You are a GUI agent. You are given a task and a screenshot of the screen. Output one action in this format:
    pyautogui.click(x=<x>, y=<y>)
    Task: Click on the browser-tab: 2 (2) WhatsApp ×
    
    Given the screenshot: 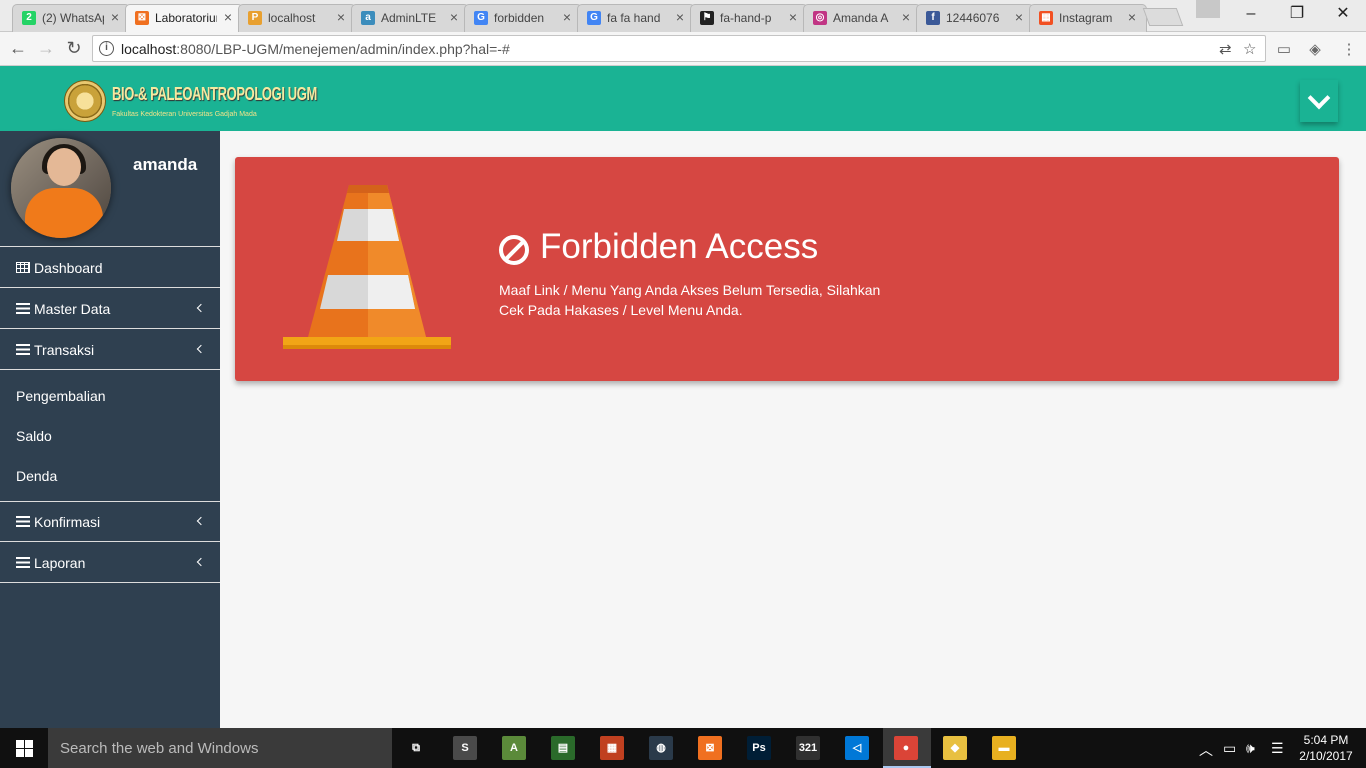 What is the action you would take?
    pyautogui.click(x=71, y=18)
    